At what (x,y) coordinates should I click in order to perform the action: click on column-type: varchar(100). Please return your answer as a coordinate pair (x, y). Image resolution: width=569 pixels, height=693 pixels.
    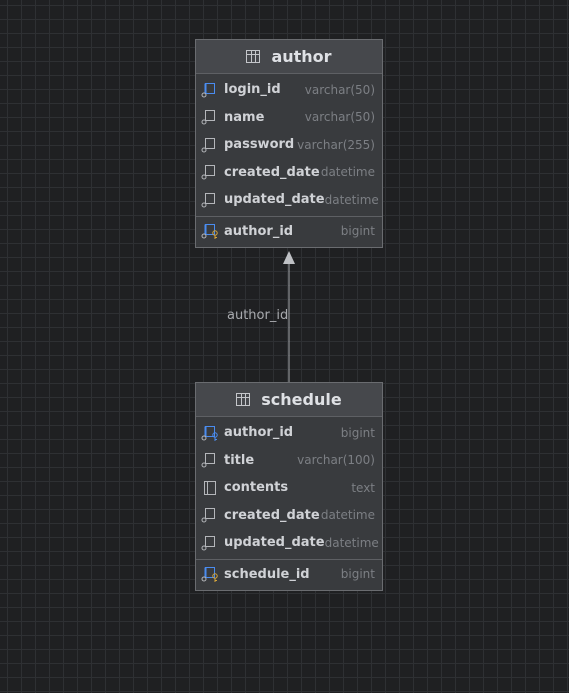
    Looking at the image, I should click on (336, 460).